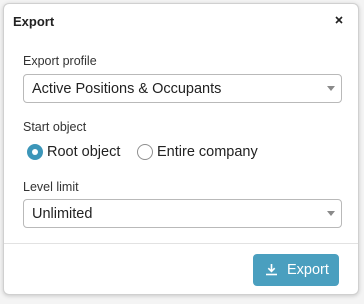  I want to click on export-button: Export, so click(296, 270).